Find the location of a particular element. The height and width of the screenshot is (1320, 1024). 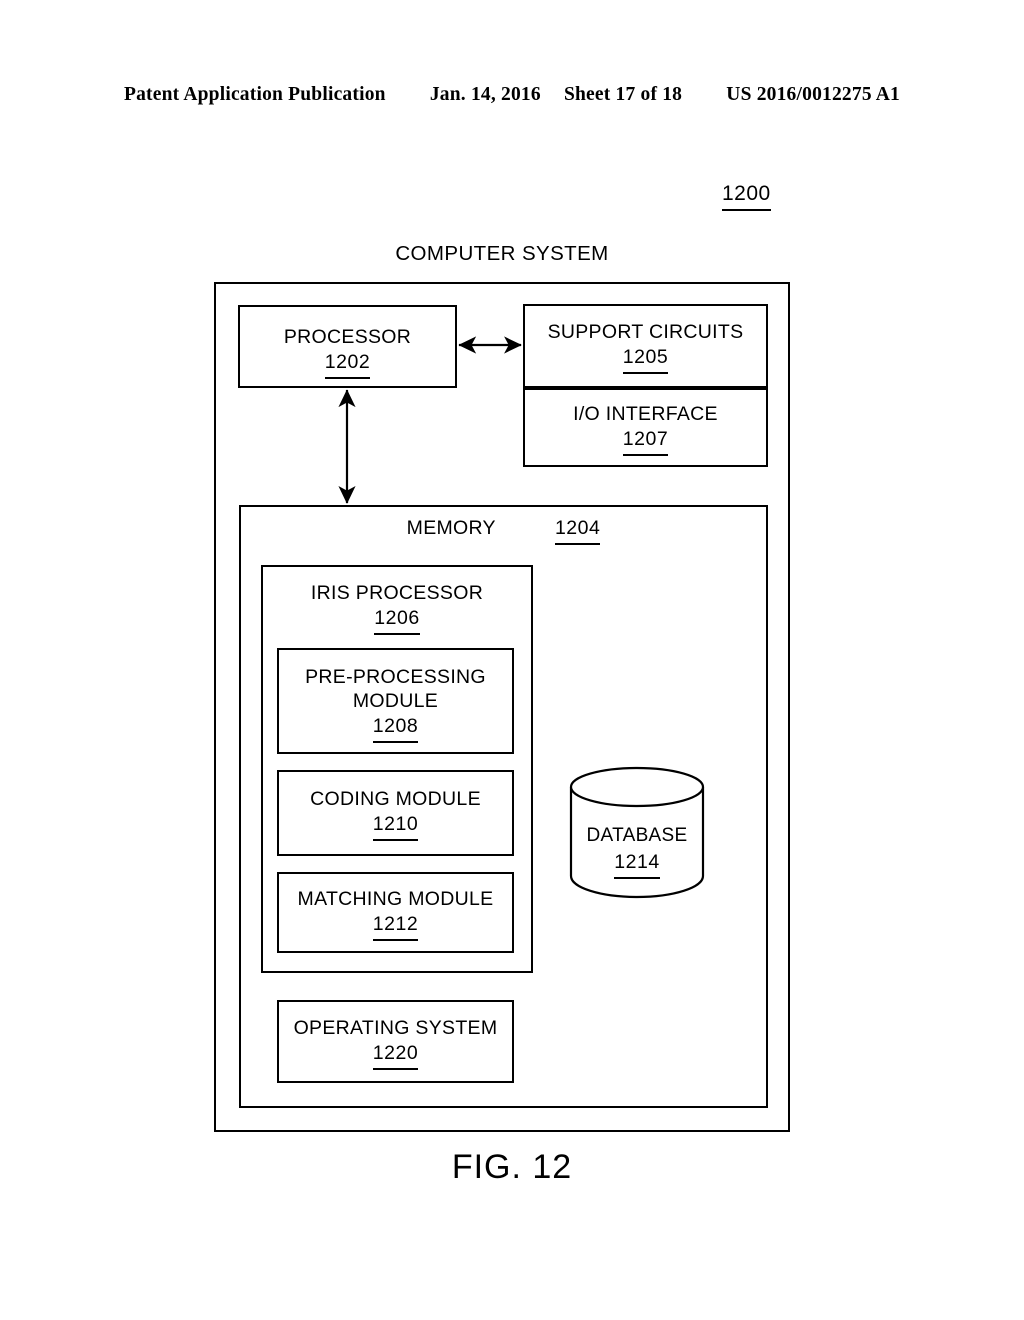

coding-module-block: CODING MODULE 1210 is located at coordinates (395, 813).